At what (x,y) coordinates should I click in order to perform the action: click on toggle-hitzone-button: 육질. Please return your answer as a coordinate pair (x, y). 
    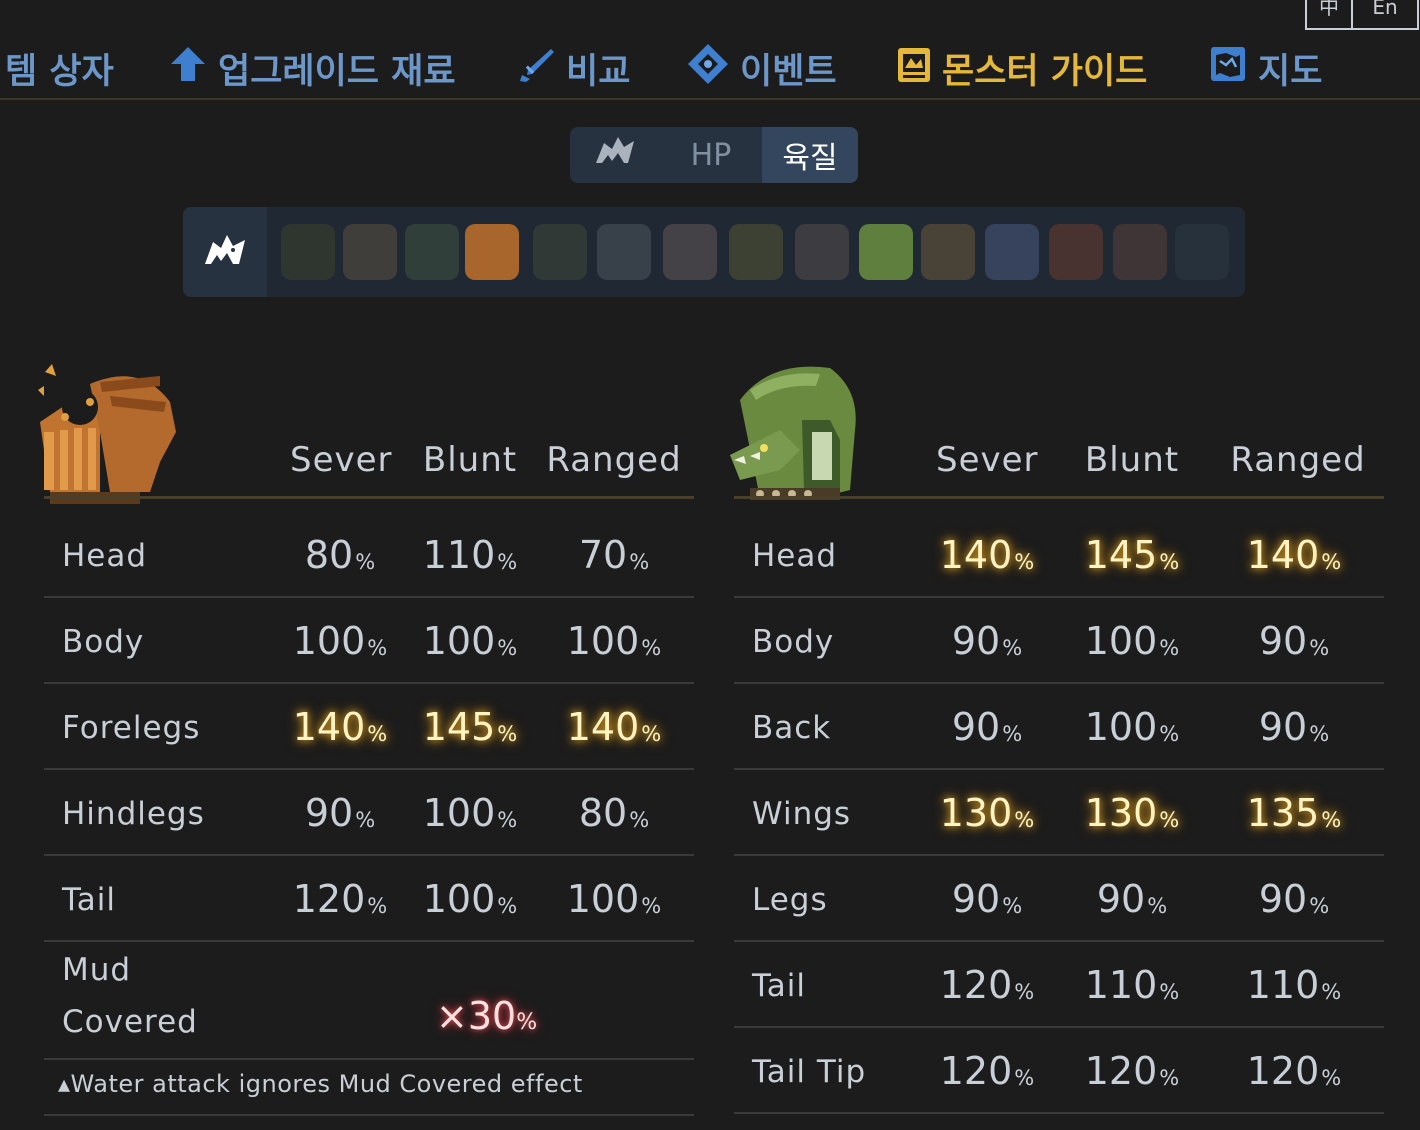
    Looking at the image, I should click on (810, 155).